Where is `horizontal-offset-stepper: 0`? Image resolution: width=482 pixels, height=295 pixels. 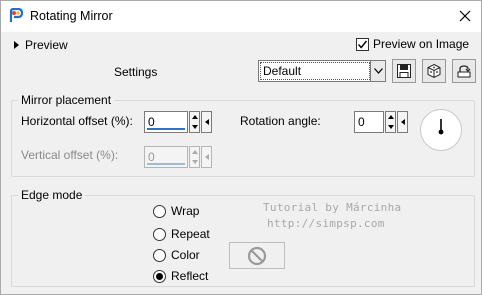 horizontal-offset-stepper: 0 is located at coordinates (179, 122).